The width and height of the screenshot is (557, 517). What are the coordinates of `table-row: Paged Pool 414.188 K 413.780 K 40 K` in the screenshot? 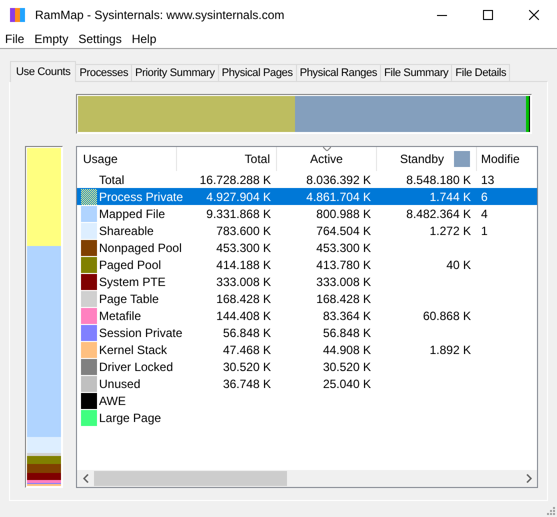 It's located at (307, 264).